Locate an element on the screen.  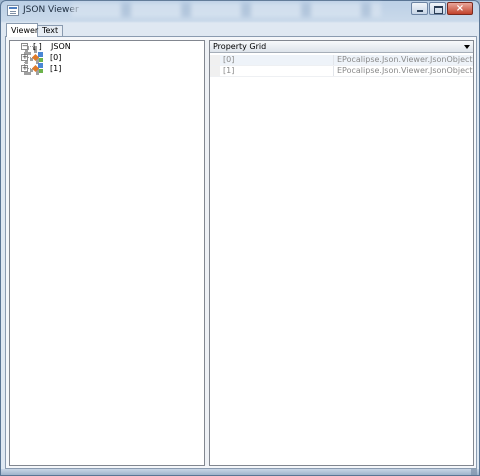
app-icon is located at coordinates (13, 10).